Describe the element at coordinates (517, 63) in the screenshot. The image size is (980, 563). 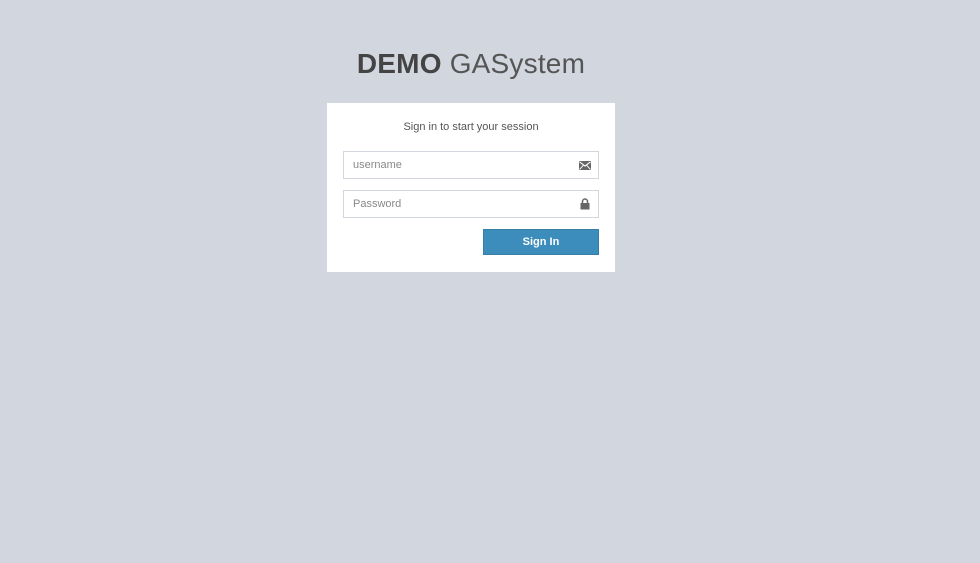
I see `logo-light-text: GASystem` at that location.